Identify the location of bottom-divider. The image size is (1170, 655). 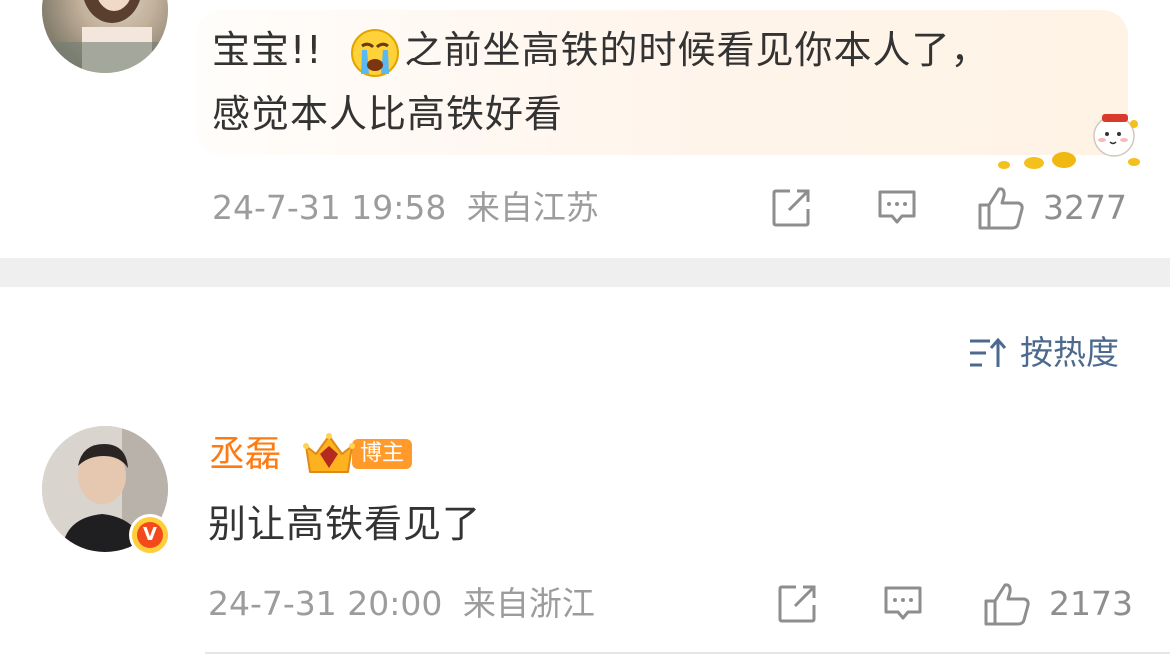
(687, 653).